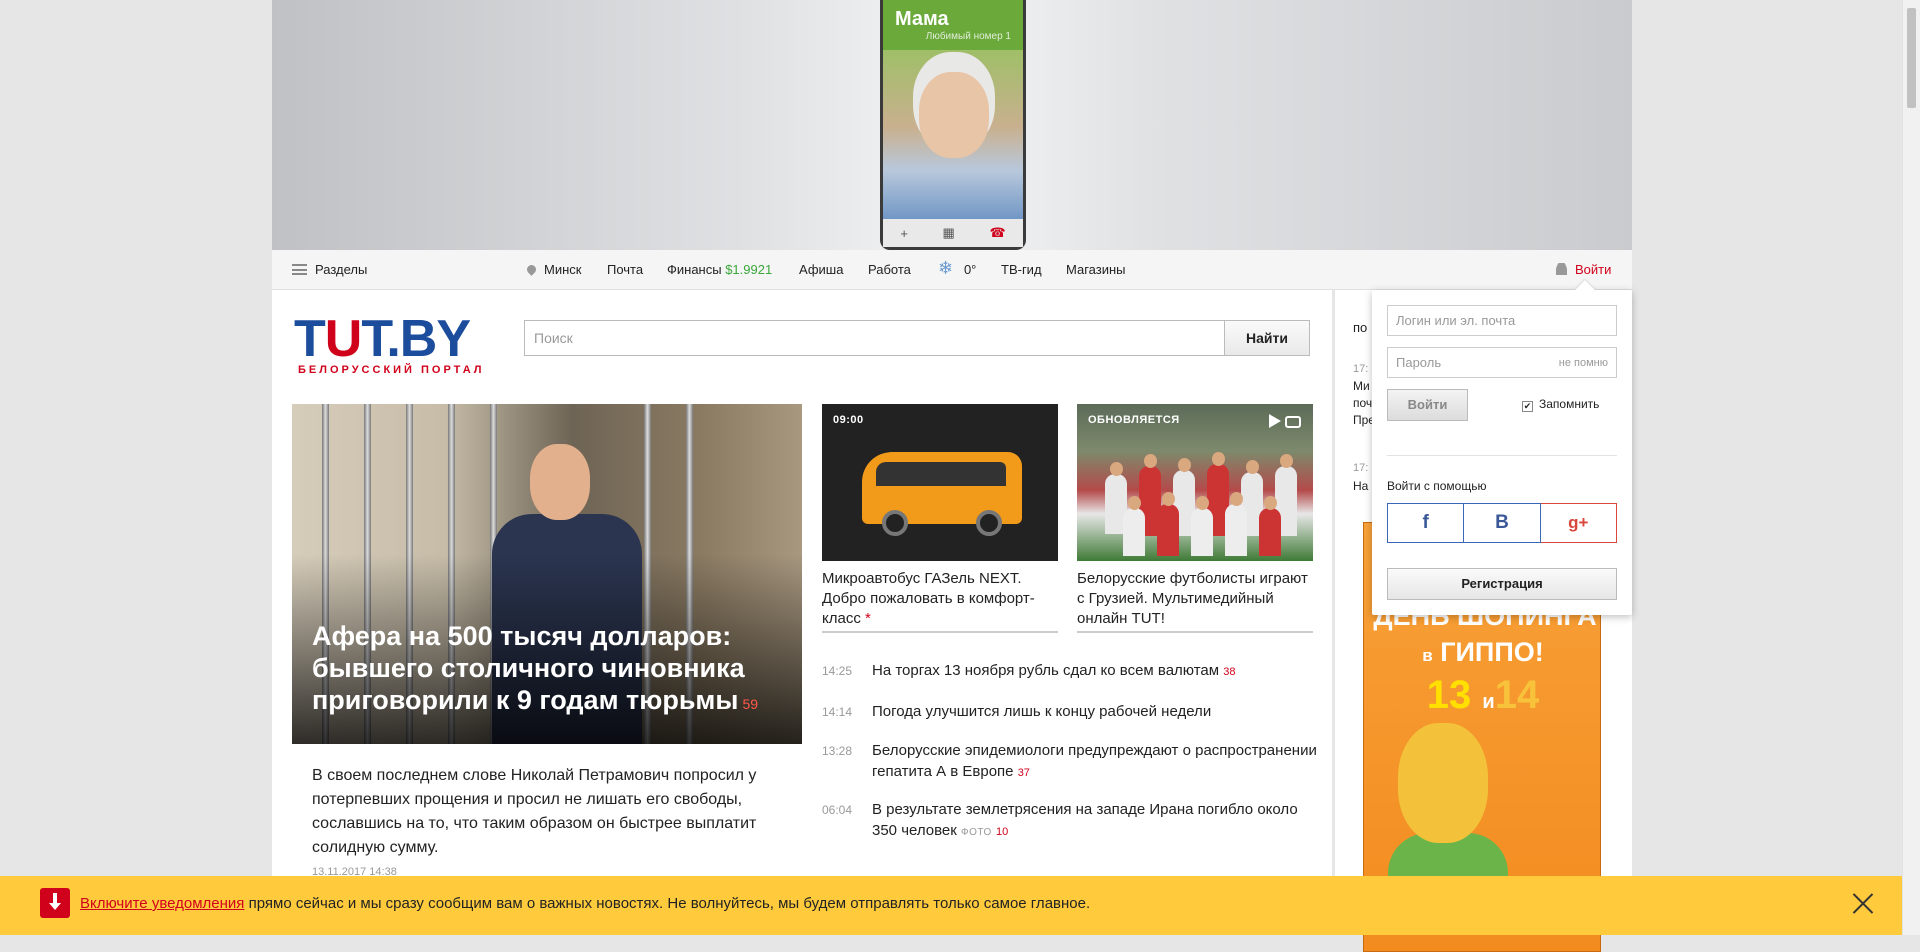  I want to click on temperature: 0°, so click(970, 269).